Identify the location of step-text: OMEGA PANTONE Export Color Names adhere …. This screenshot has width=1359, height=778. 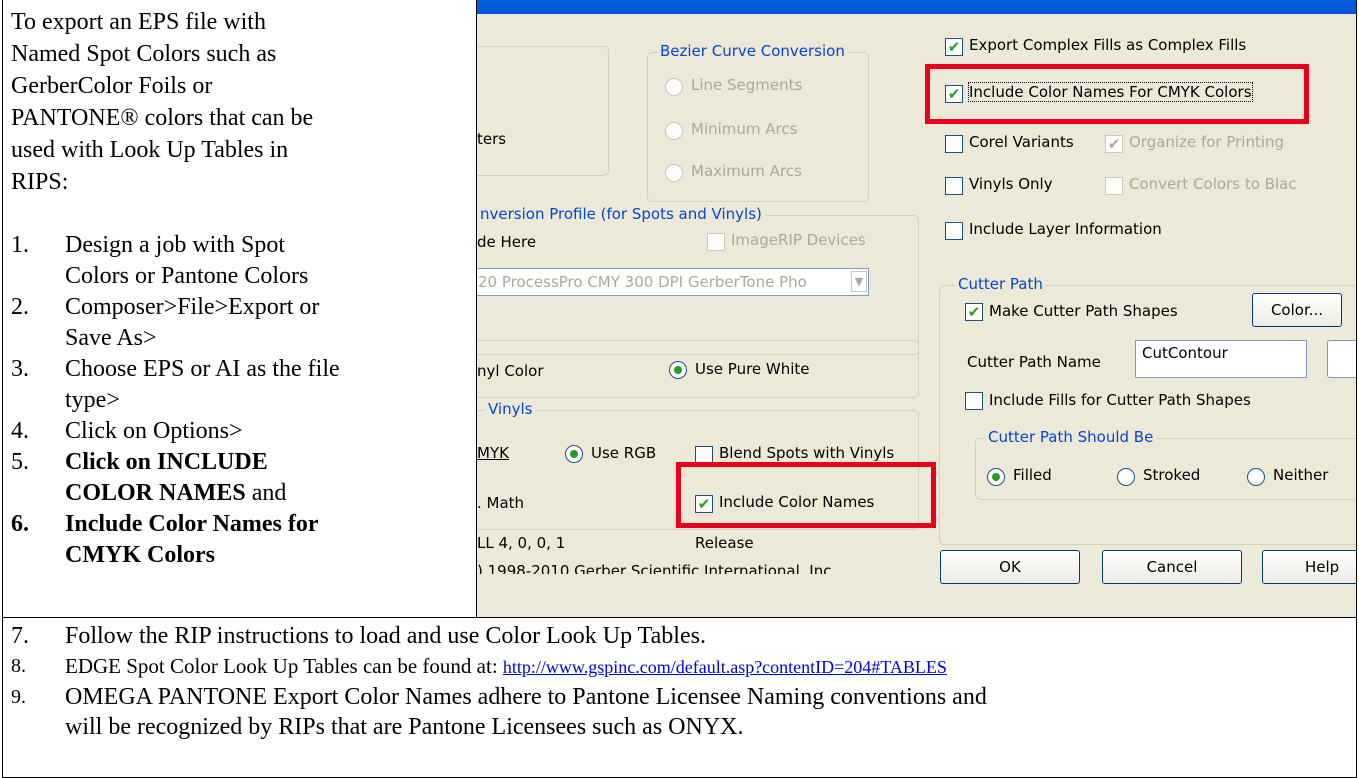
(526, 697).